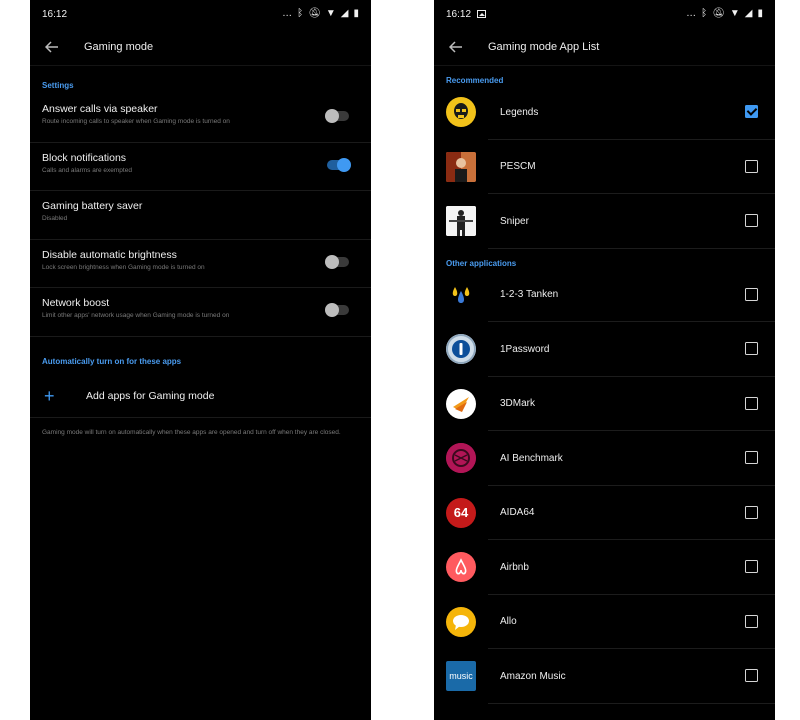 This screenshot has height=720, width=800. What do you see at coordinates (100, 109) in the screenshot?
I see `setting-title: Answer calls via speaker` at bounding box center [100, 109].